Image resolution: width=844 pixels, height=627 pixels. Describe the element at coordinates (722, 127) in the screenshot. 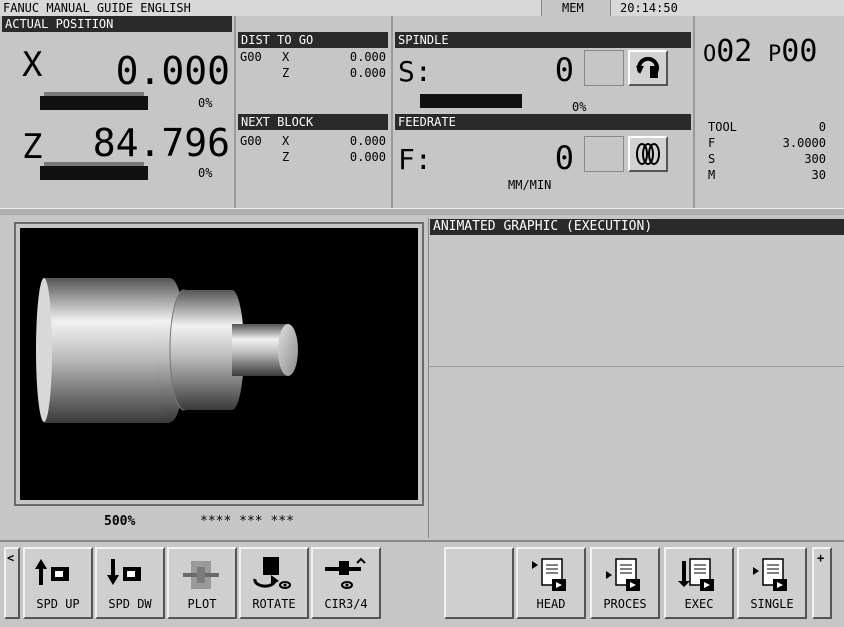

I see `tool-label: TOOL` at that location.